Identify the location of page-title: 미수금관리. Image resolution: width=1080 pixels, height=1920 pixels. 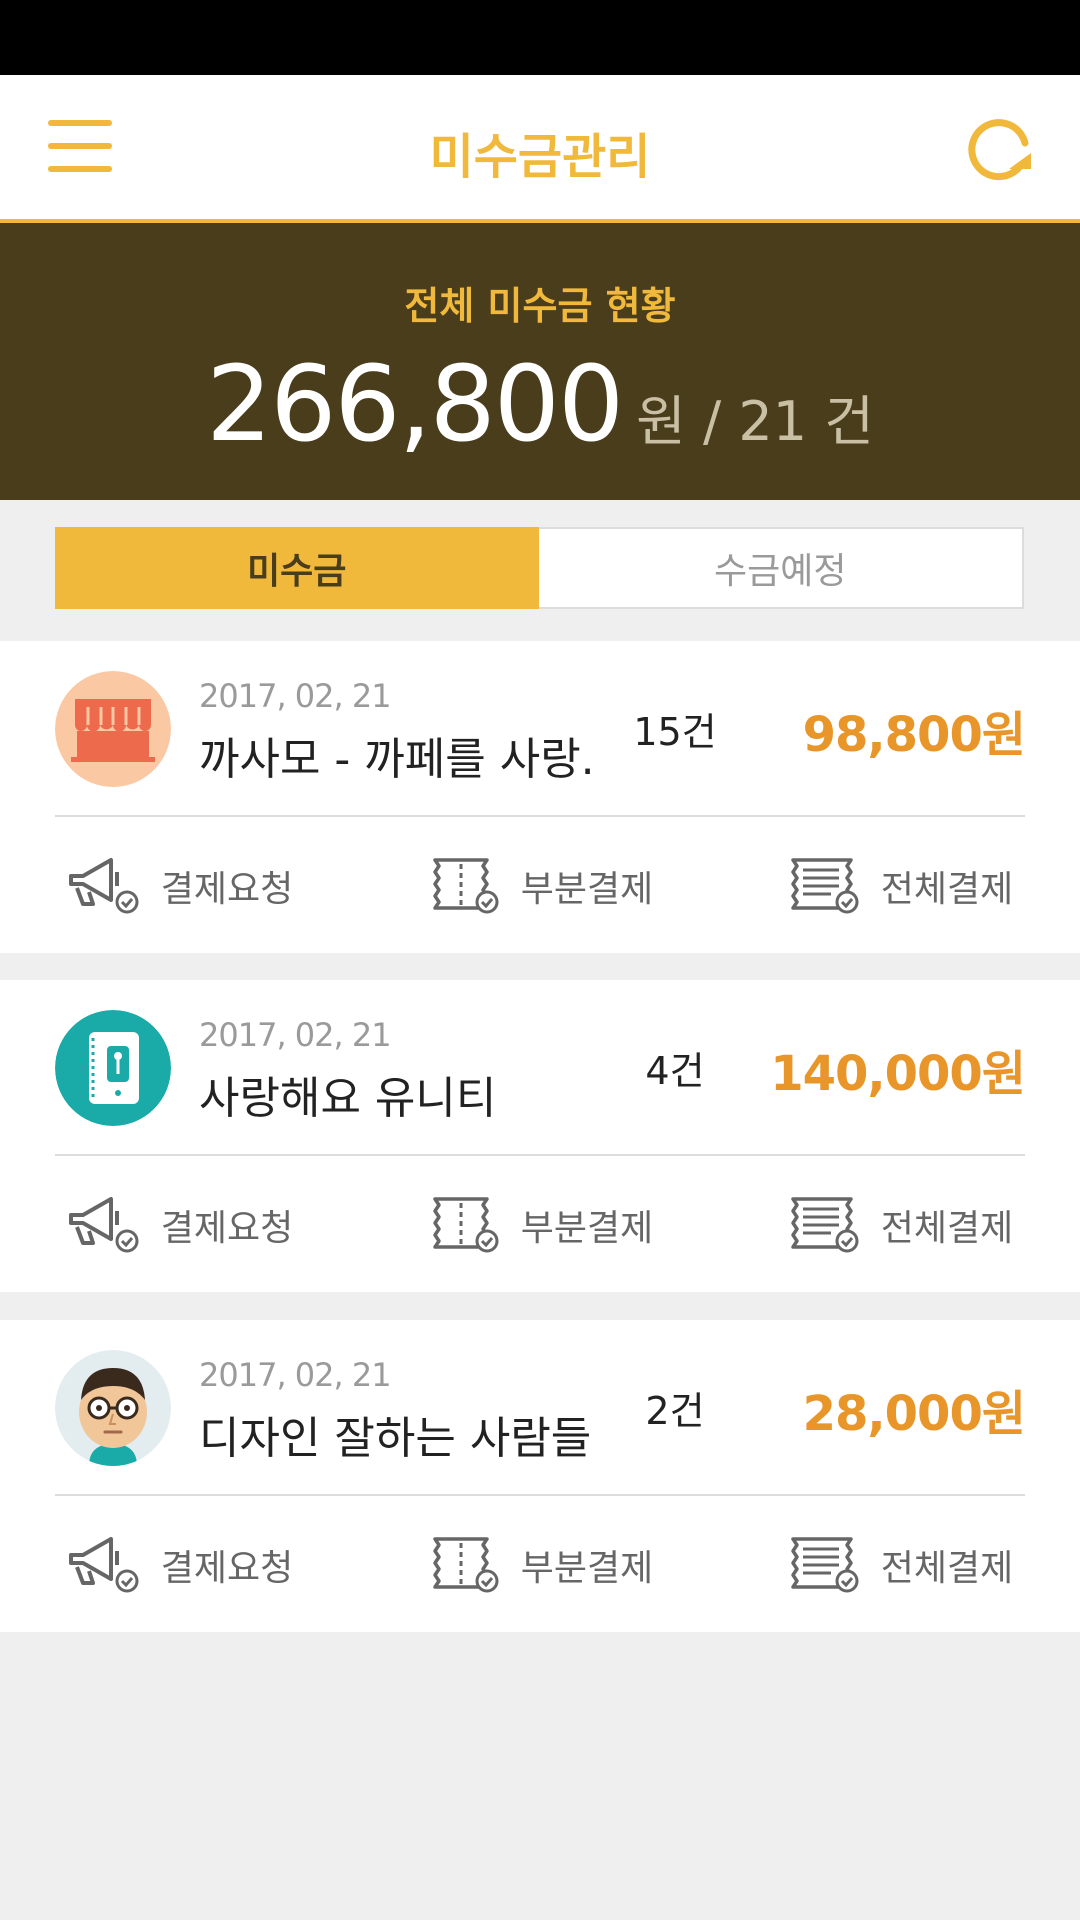
(540, 157).